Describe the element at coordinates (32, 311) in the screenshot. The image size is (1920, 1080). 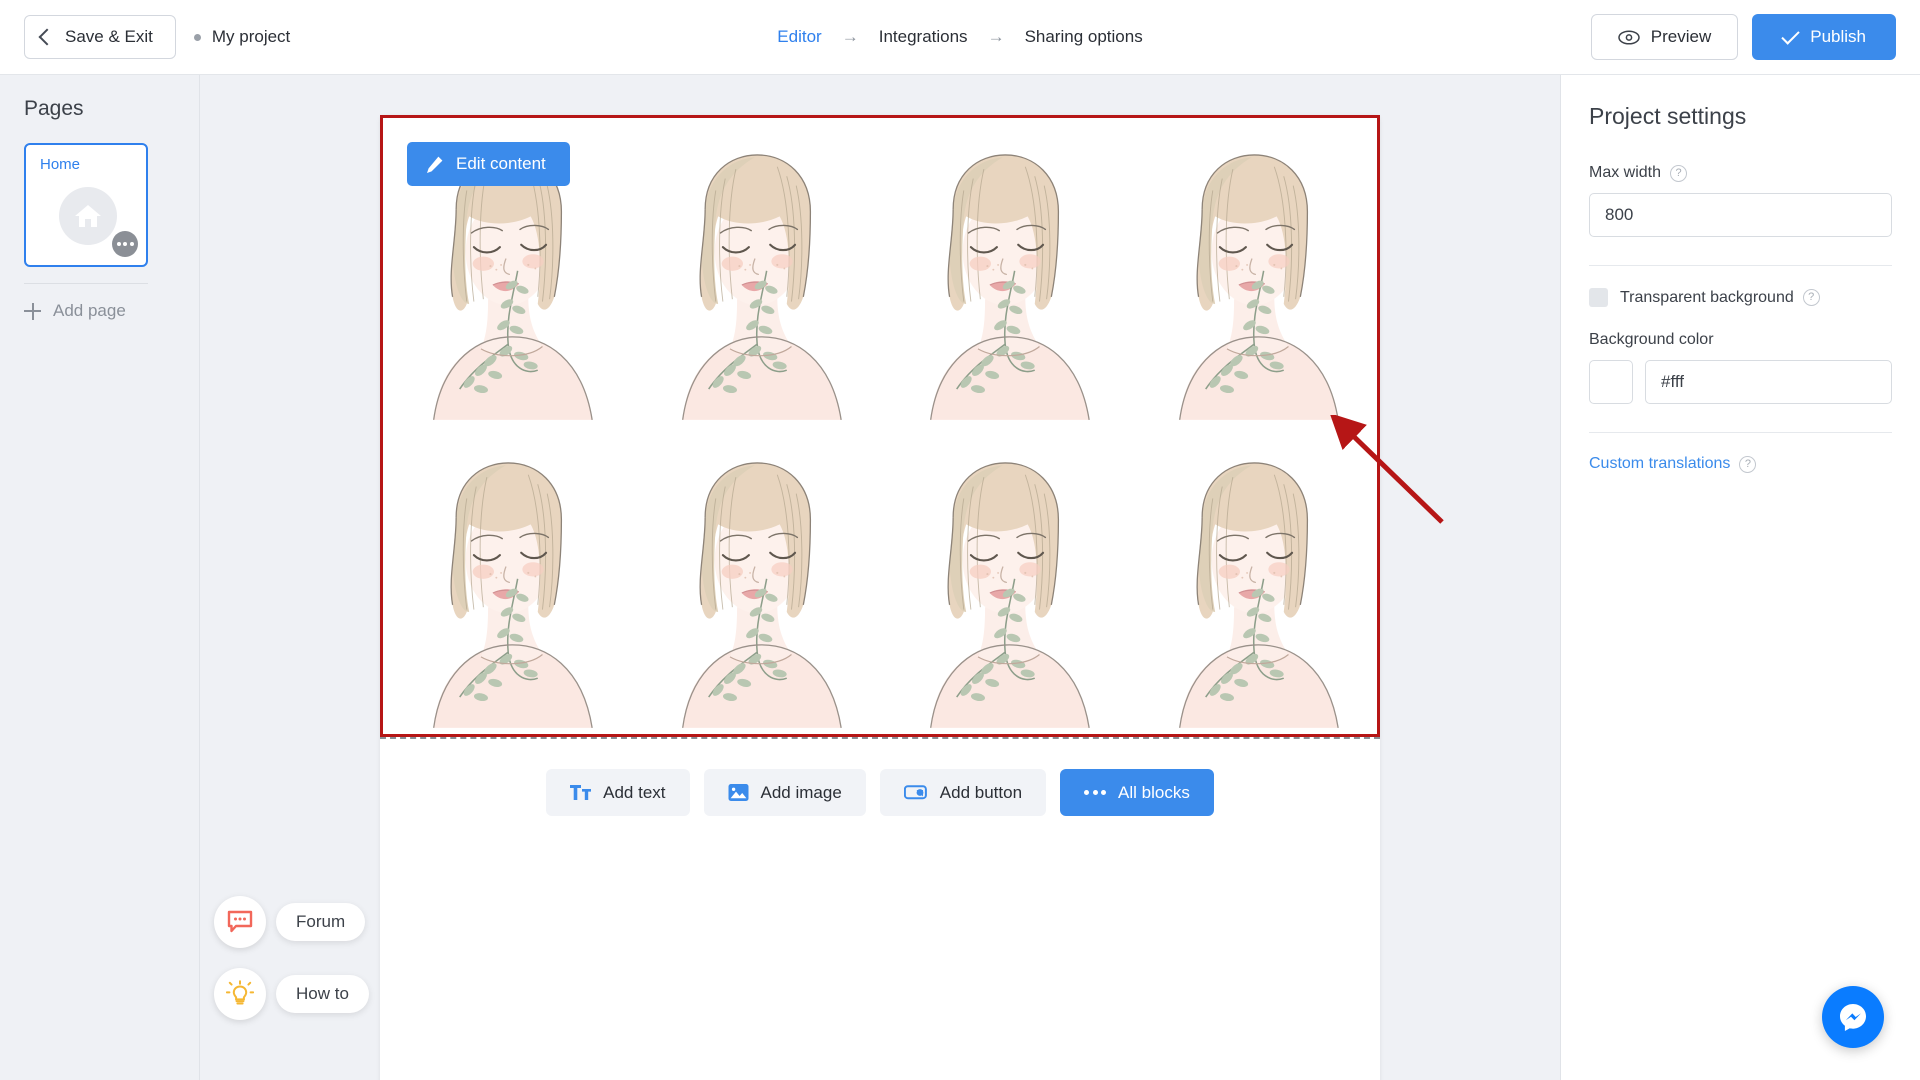
I see `plus-icon` at that location.